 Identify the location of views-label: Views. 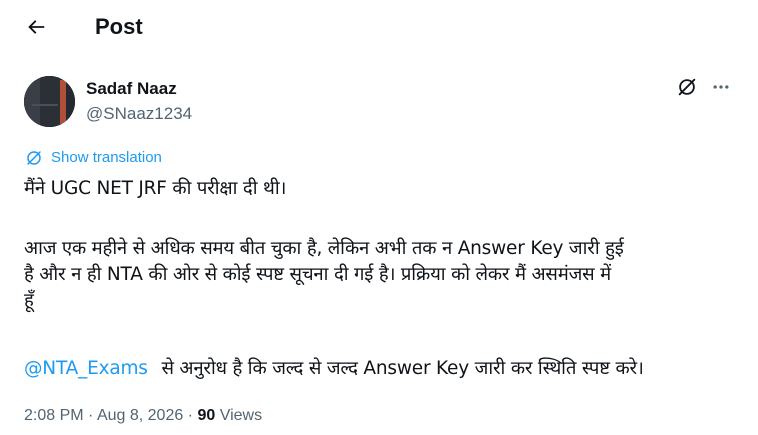
(239, 415).